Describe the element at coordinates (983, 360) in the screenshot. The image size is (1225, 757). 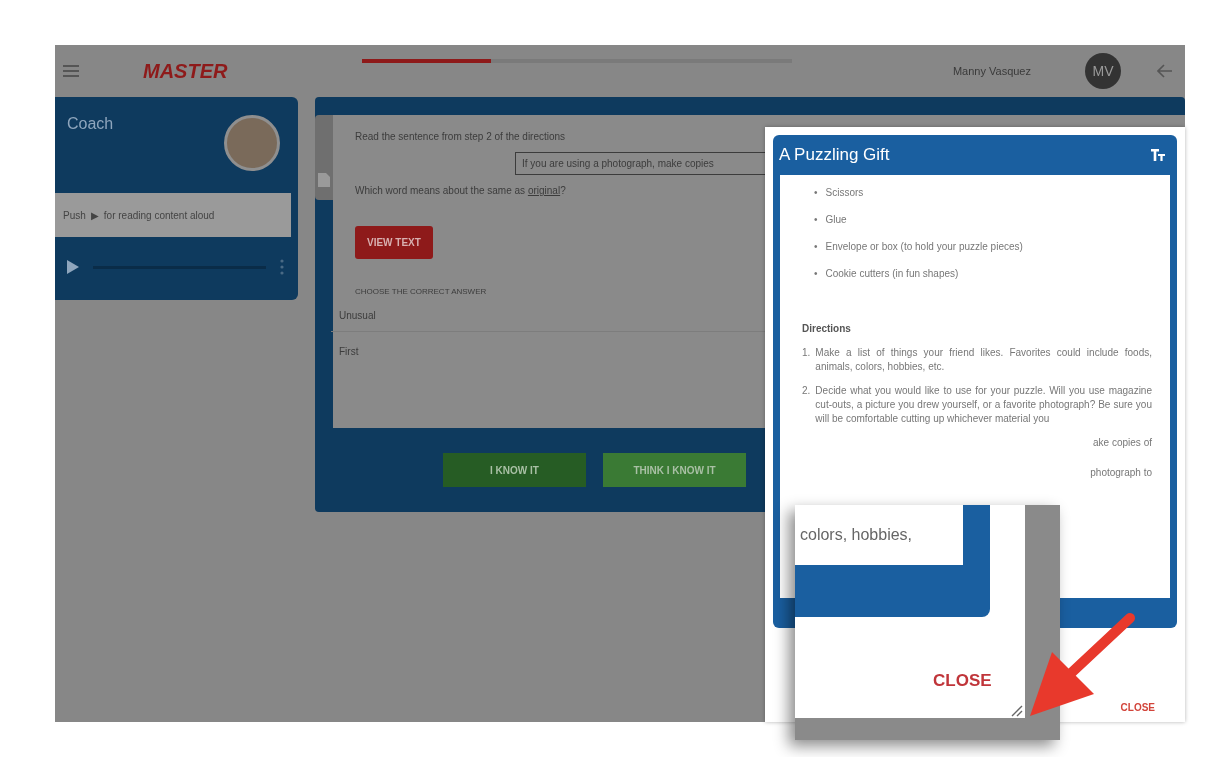
I see `direction-step: Make a list of things your friend likes. Favorites could include foods, animals, colors, hobbies, etc.` at that location.